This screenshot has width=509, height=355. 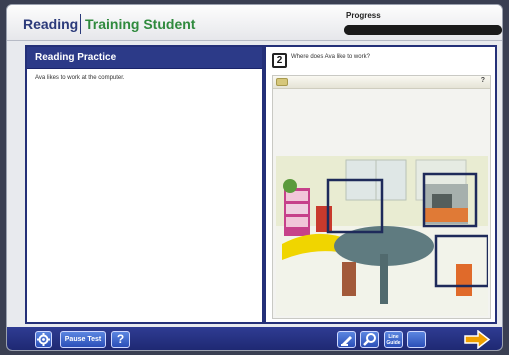 What do you see at coordinates (393, 343) in the screenshot?
I see `line-guide-label-2: Guide` at bounding box center [393, 343].